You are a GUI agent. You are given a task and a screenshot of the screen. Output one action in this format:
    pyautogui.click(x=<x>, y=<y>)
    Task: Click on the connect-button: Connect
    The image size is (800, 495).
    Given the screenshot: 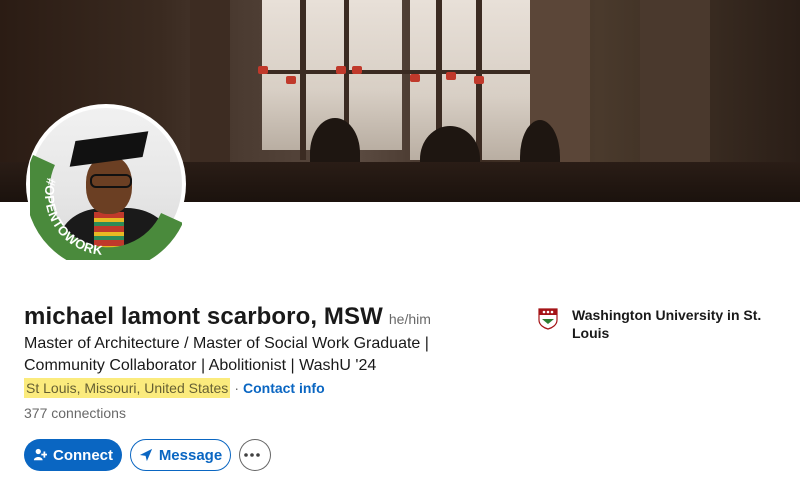 What is the action you would take?
    pyautogui.click(x=73, y=455)
    